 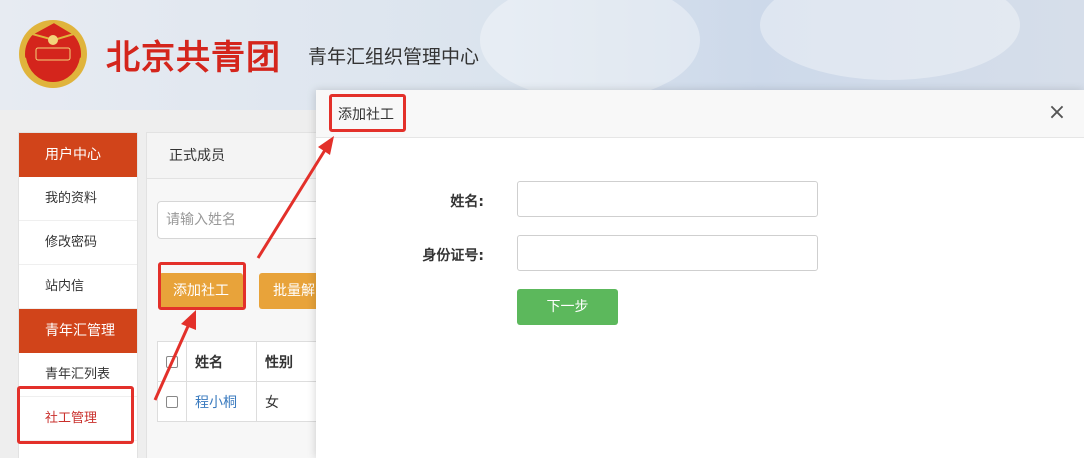 What do you see at coordinates (567, 307) in the screenshot?
I see `next-step-button: 下一步` at bounding box center [567, 307].